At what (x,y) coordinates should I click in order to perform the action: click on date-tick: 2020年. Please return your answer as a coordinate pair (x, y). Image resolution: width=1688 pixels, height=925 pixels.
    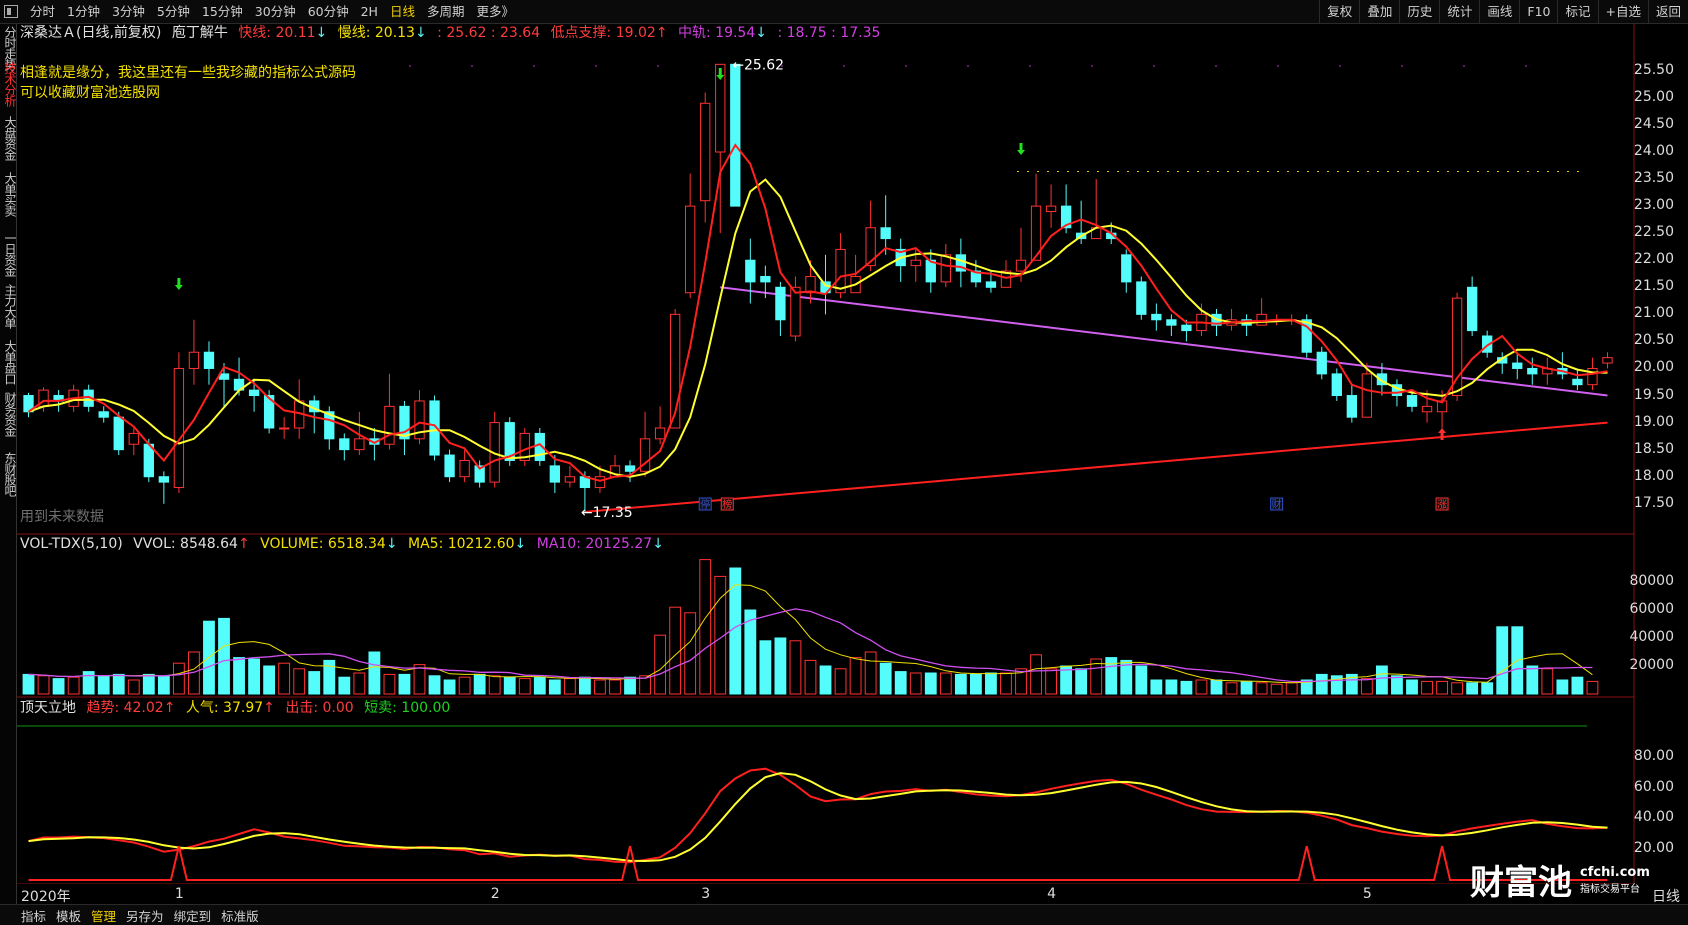
    Looking at the image, I should click on (46, 897).